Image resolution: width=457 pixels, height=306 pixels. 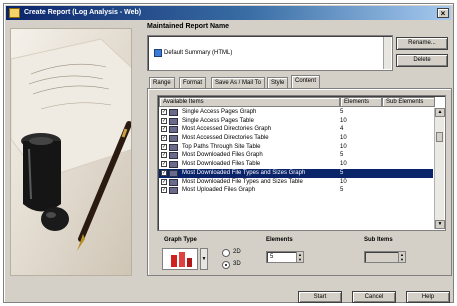 I want to click on list-item: ✓ Most Accessed Directories Table 10, so click(x=296, y=138).